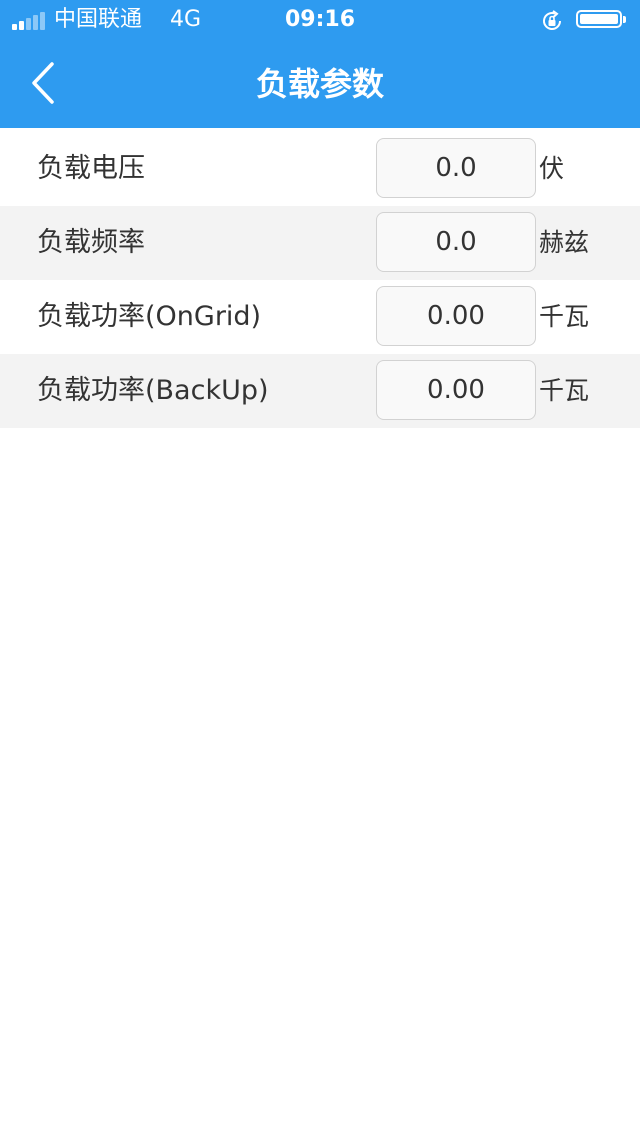 The width and height of the screenshot is (640, 1136). Describe the element at coordinates (320, 169) in the screenshot. I see `row-load-voltage: 负载电压 伏` at that location.